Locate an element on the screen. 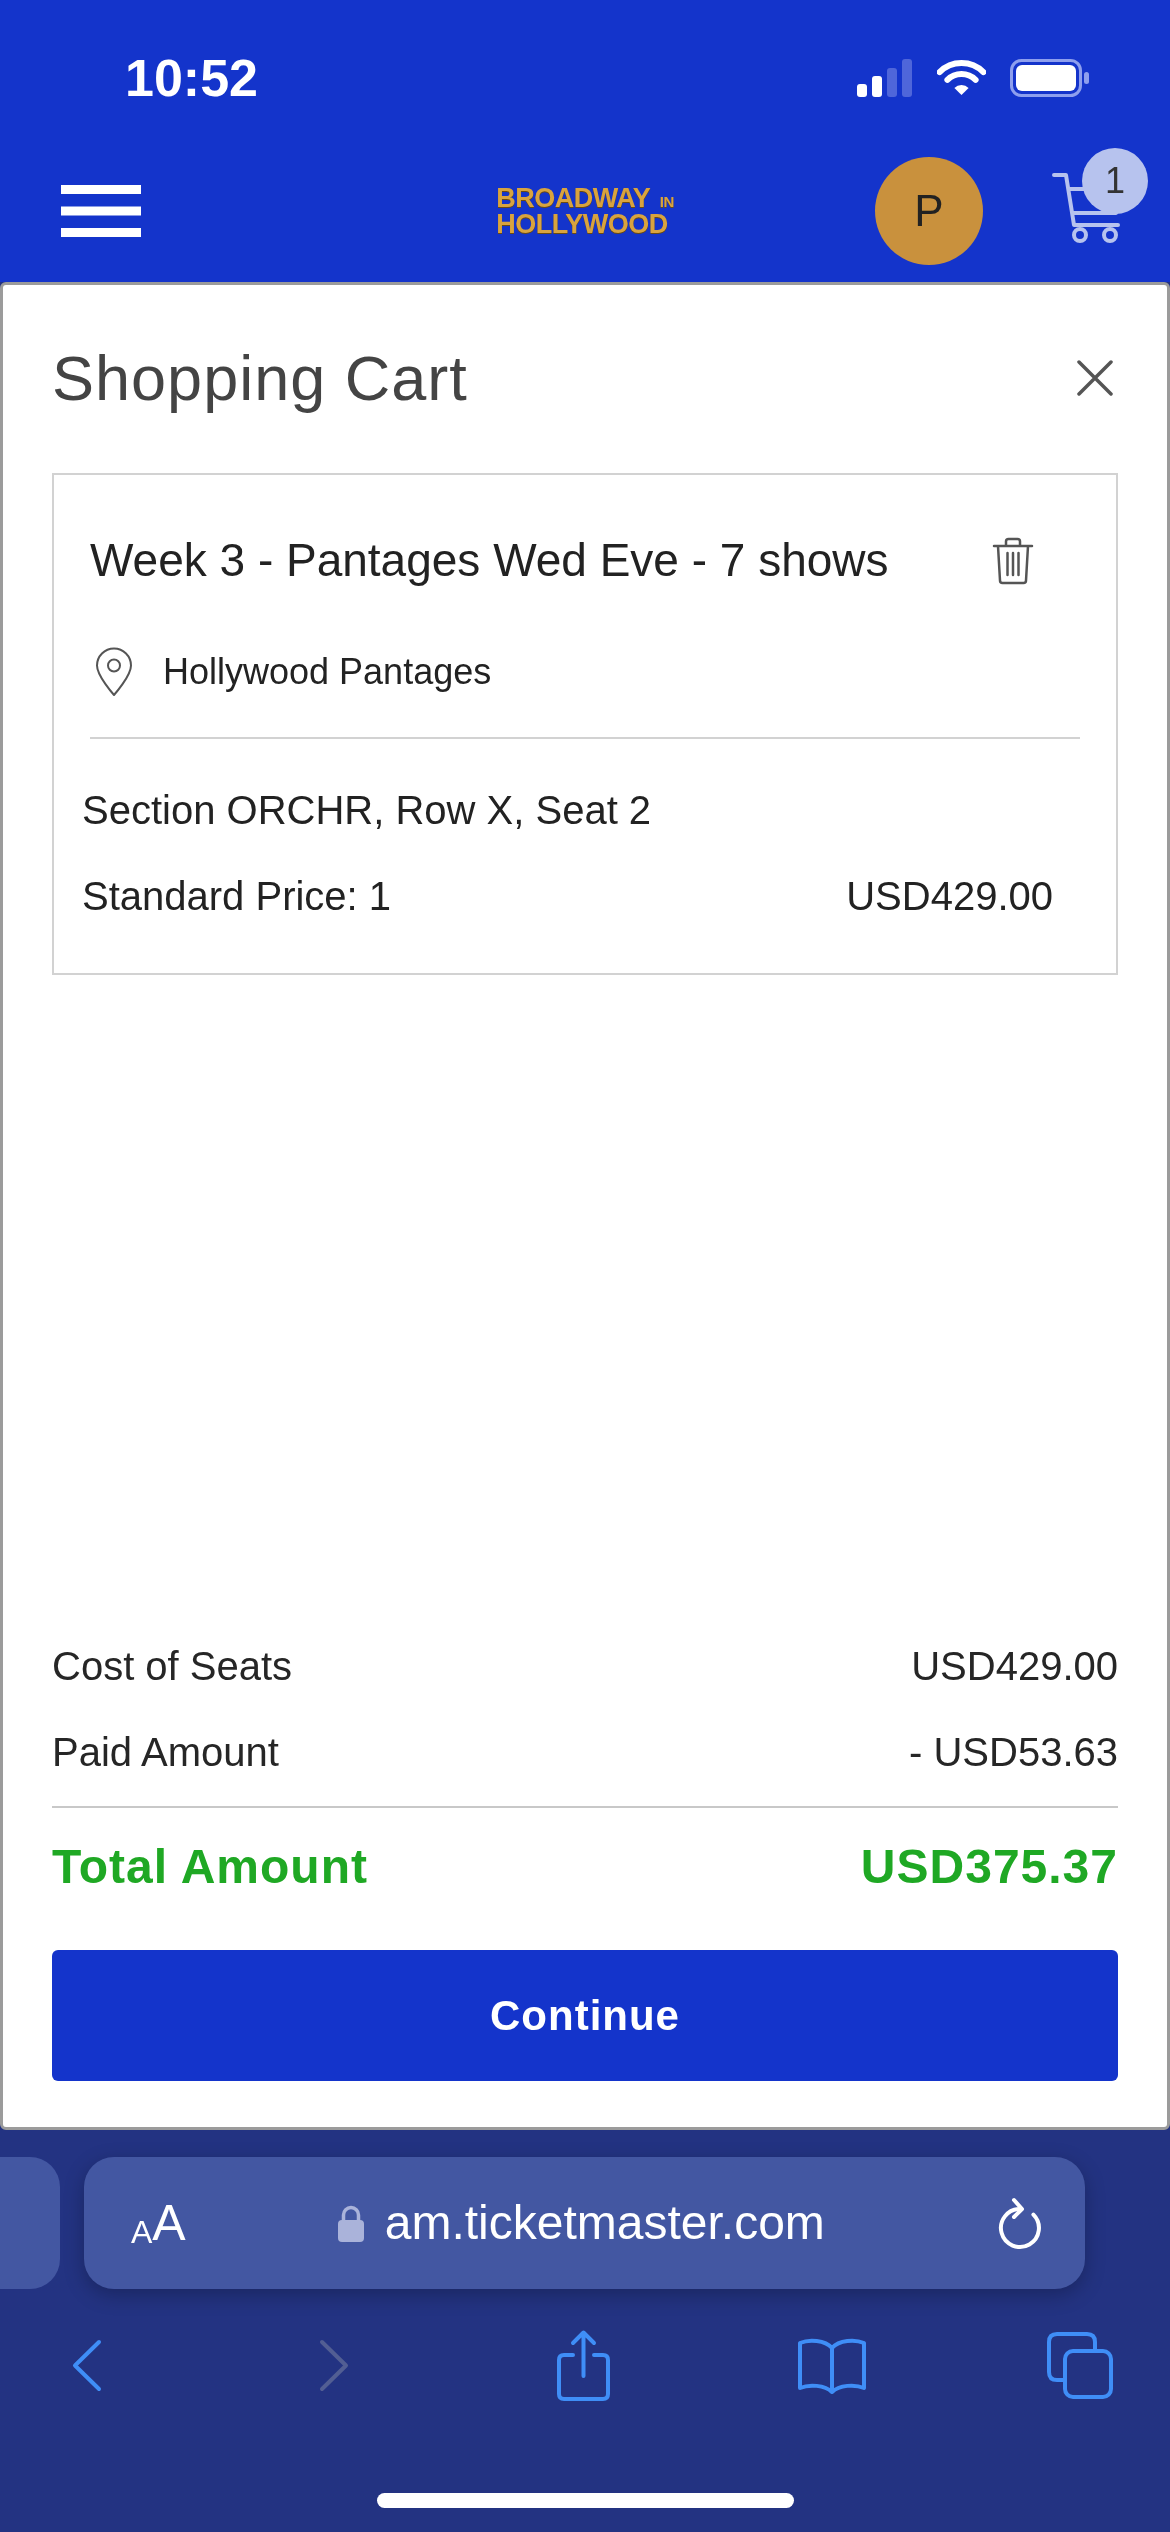 This screenshot has height=2532, width=1170. text-size-button: AA is located at coordinates (158, 2223).